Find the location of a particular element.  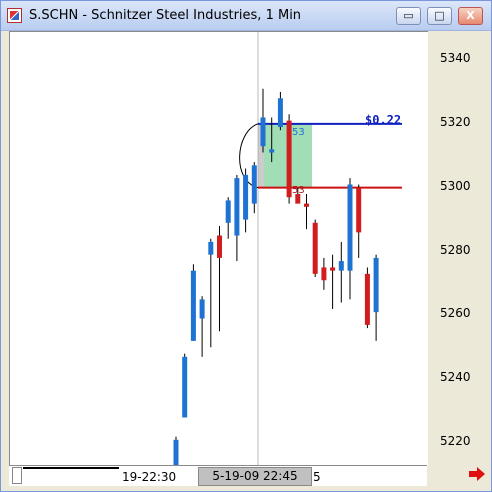

app-icon is located at coordinates (14, 15).